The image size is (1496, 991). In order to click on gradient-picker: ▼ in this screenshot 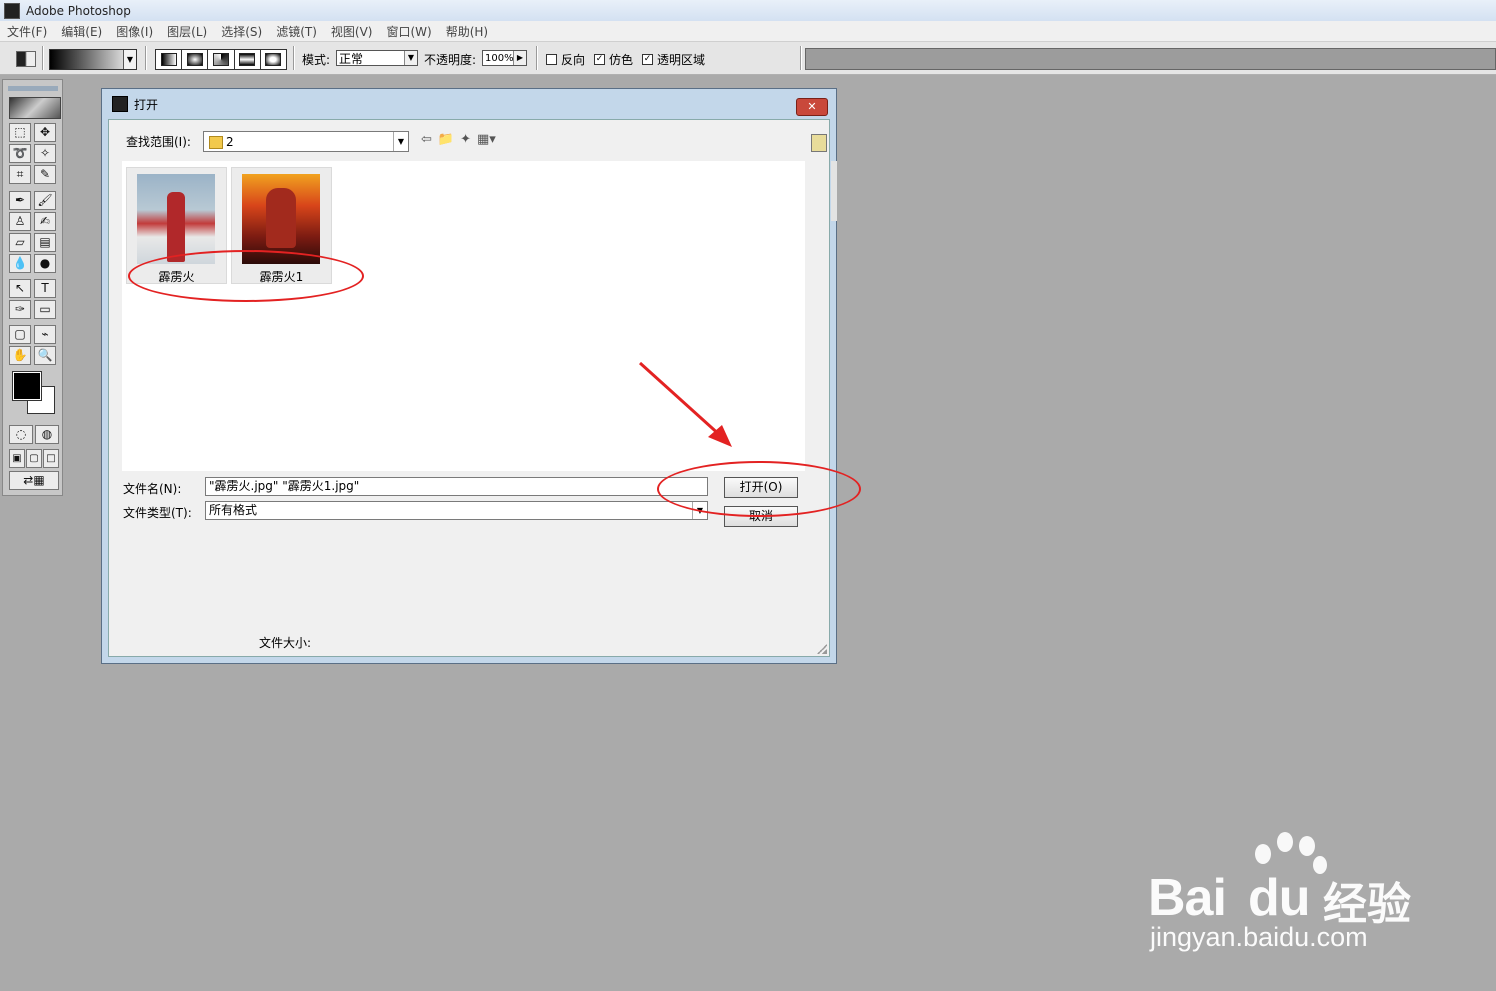, I will do `click(93, 59)`.